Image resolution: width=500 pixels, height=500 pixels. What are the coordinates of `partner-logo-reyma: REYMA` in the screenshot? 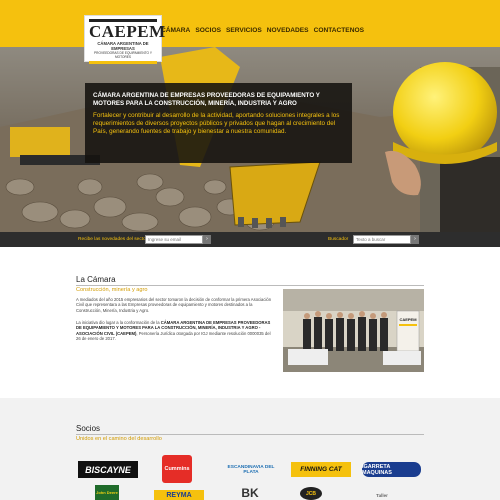 It's located at (179, 495).